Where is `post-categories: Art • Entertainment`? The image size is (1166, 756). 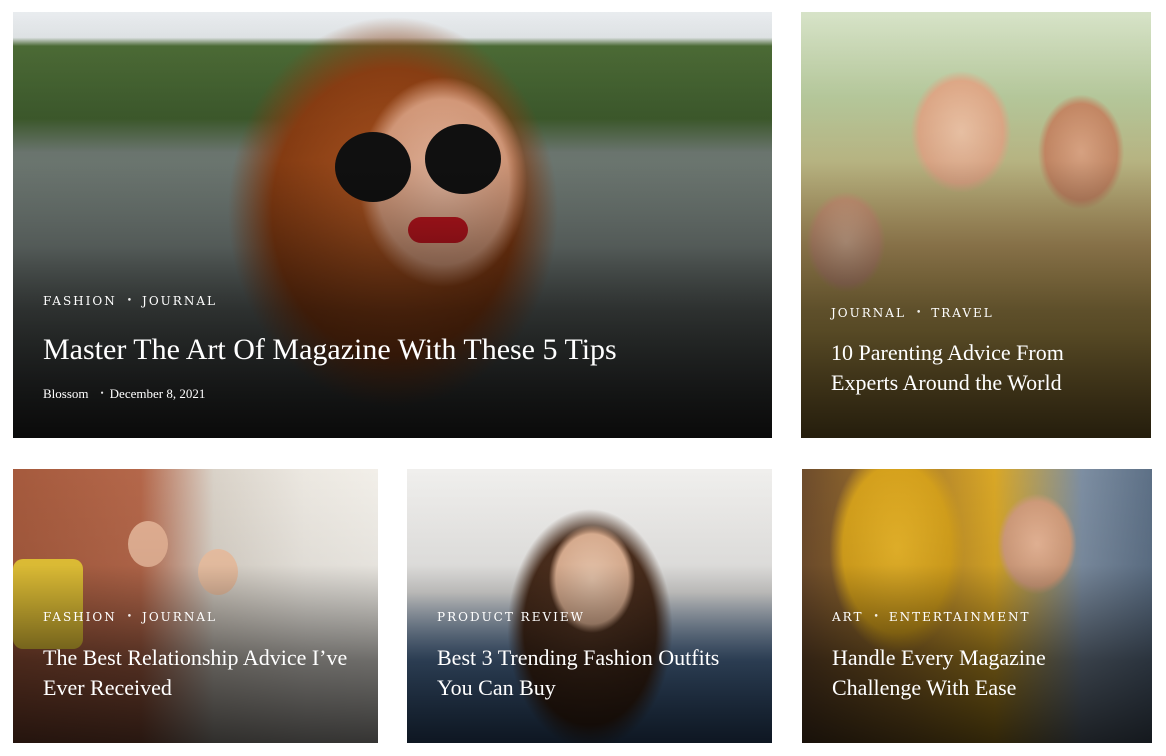 post-categories: Art • Entertainment is located at coordinates (931, 617).